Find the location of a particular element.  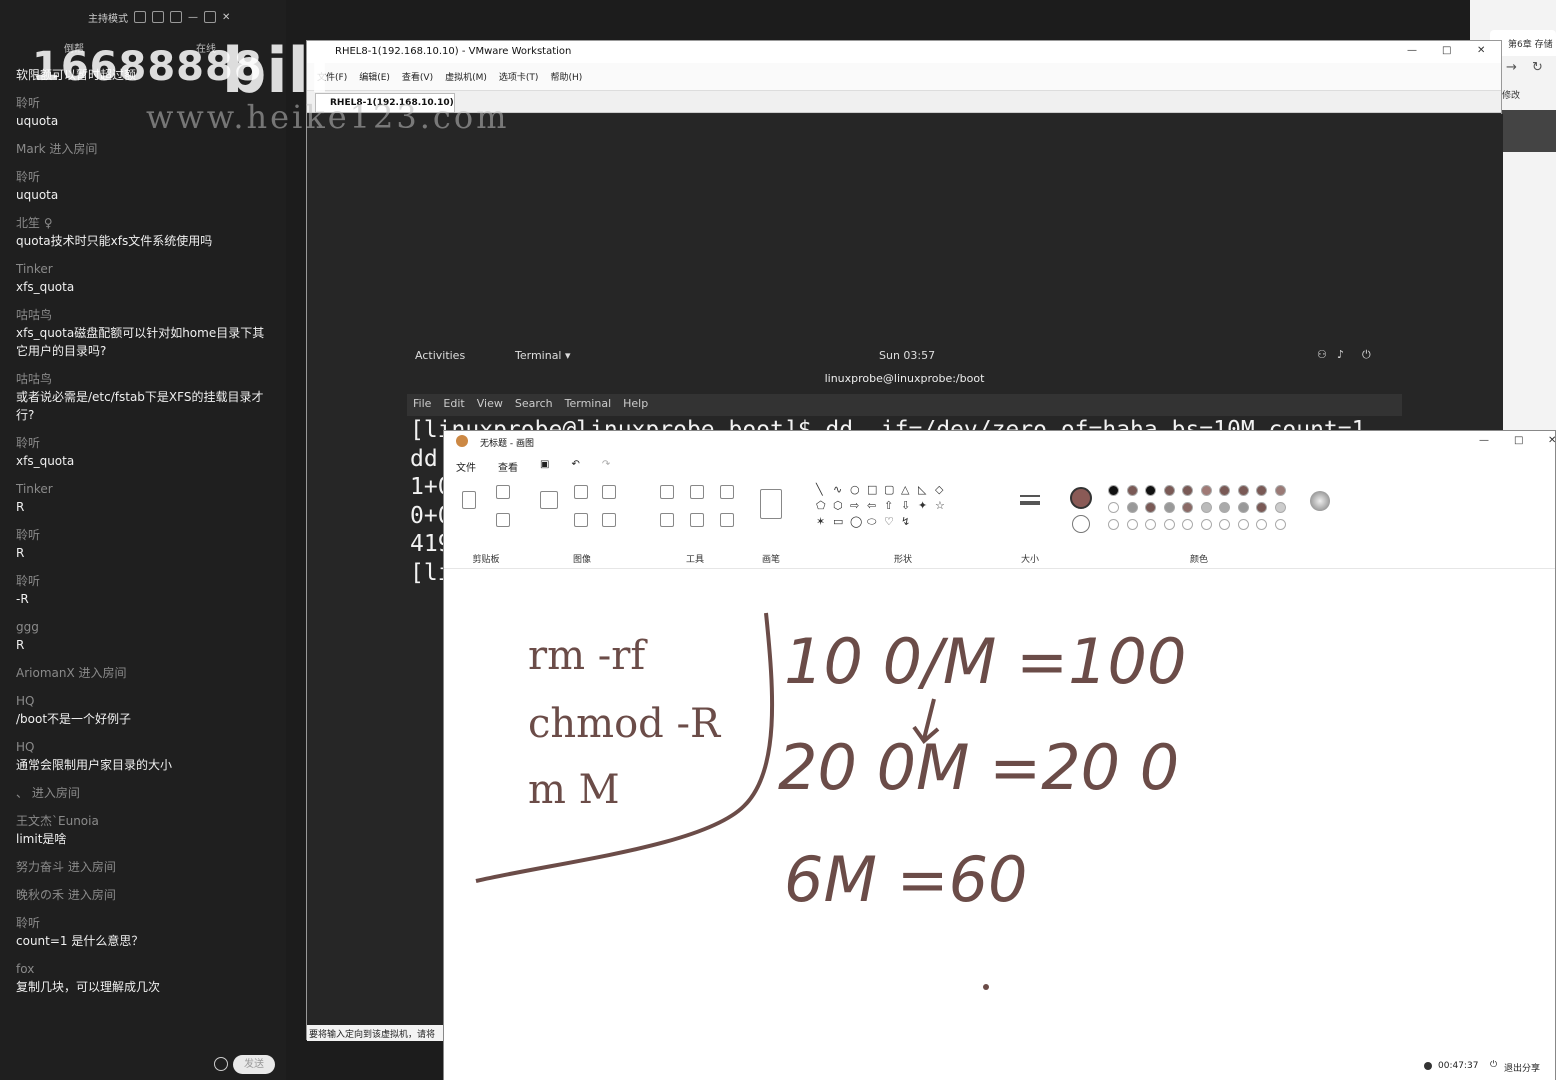

cut-icon is located at coordinates (503, 492).